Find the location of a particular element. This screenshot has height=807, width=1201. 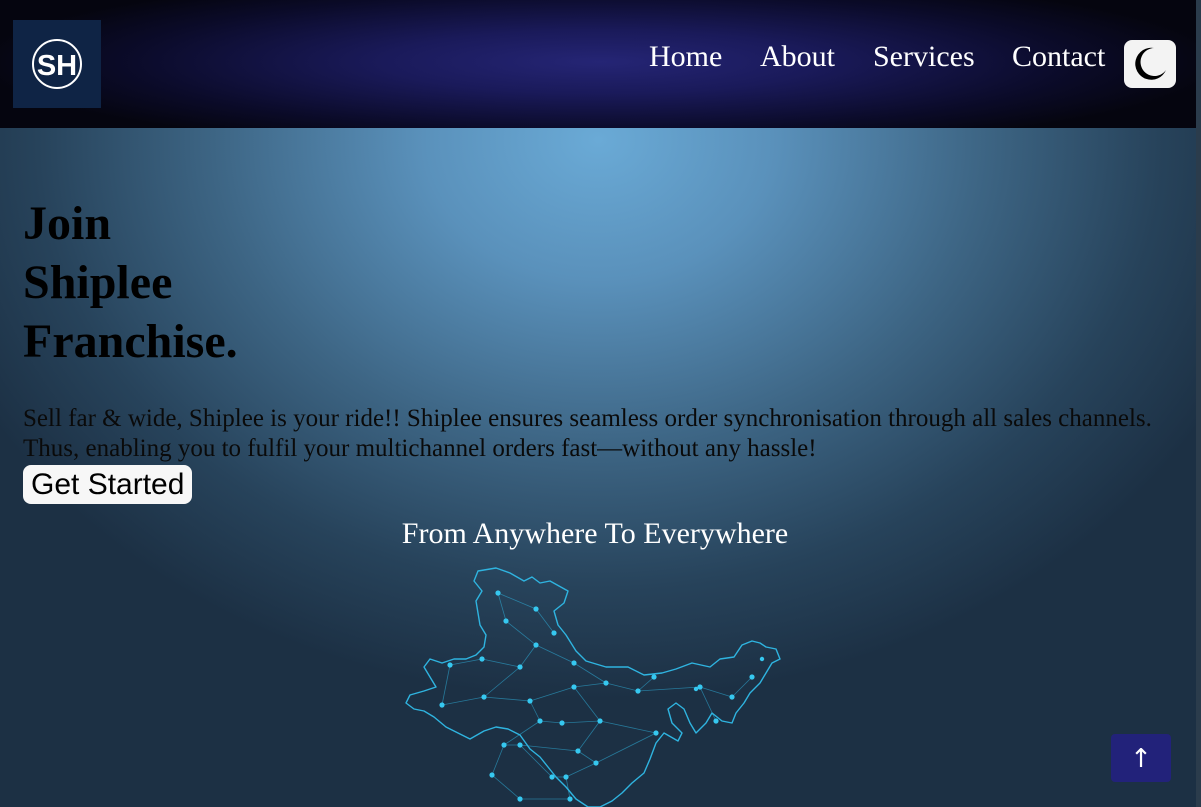

logo-mark: SH is located at coordinates (57, 64).